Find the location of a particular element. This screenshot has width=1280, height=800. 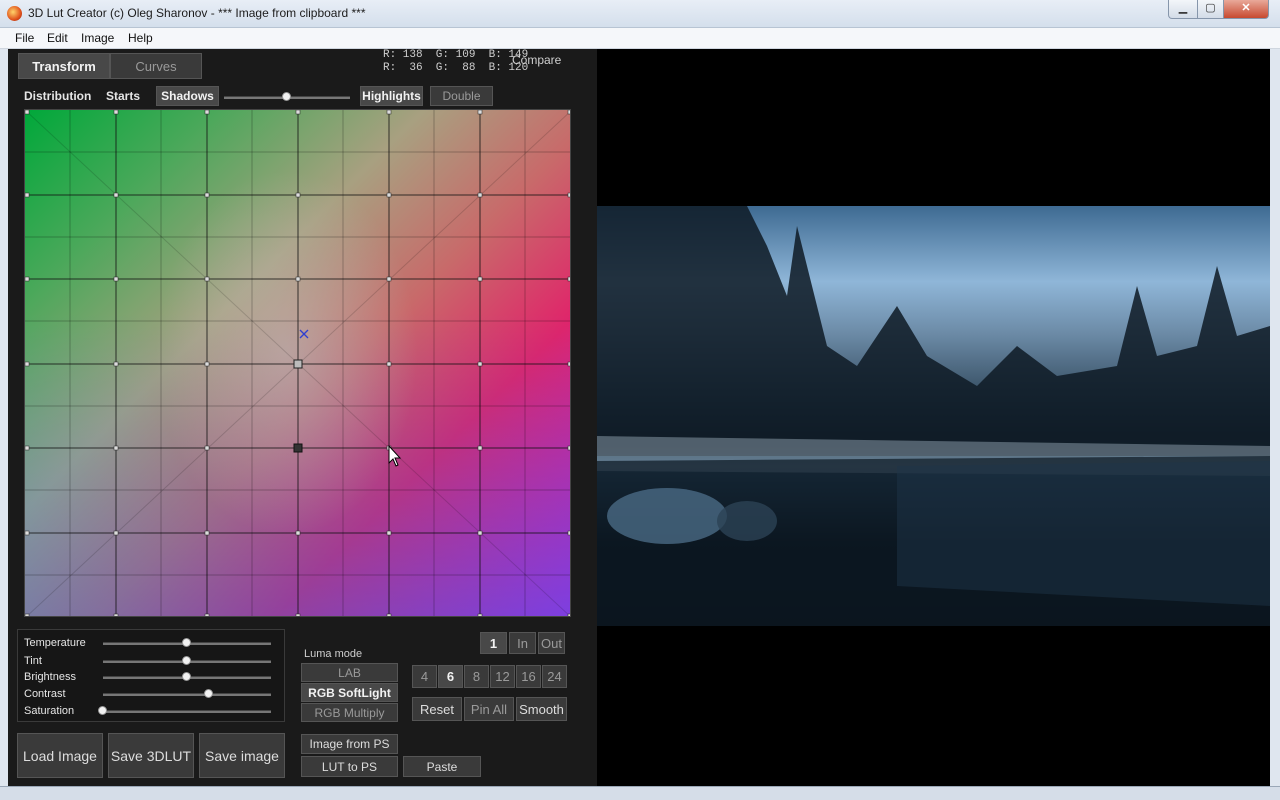

temperature-slider-knob is located at coordinates (186, 642).